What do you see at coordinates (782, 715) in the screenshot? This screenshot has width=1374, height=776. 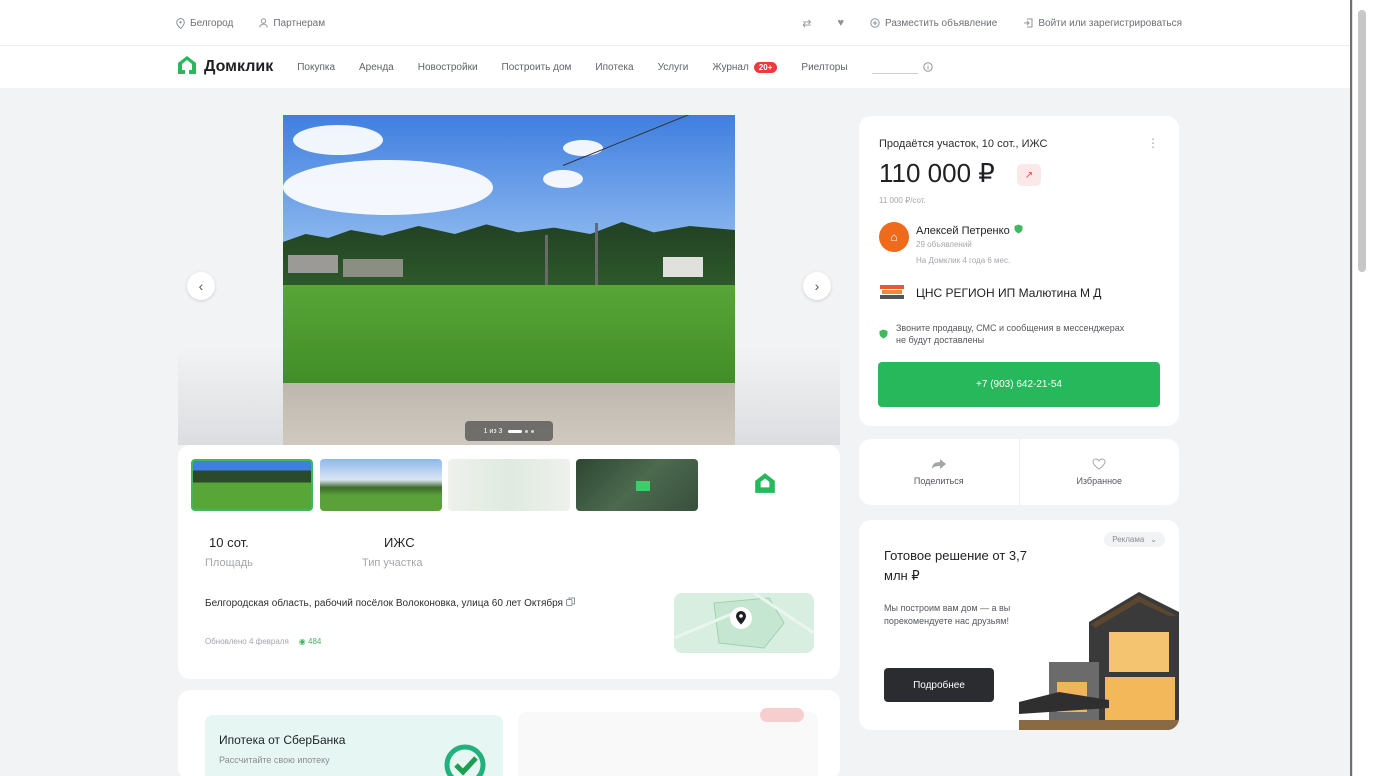 I see `faded-badge` at bounding box center [782, 715].